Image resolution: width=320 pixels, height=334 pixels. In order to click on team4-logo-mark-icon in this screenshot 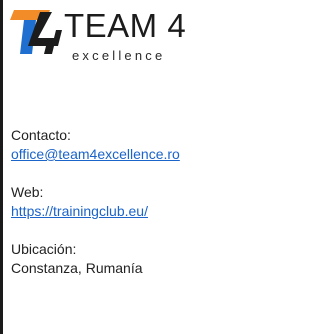, I will do `click(36, 32)`.